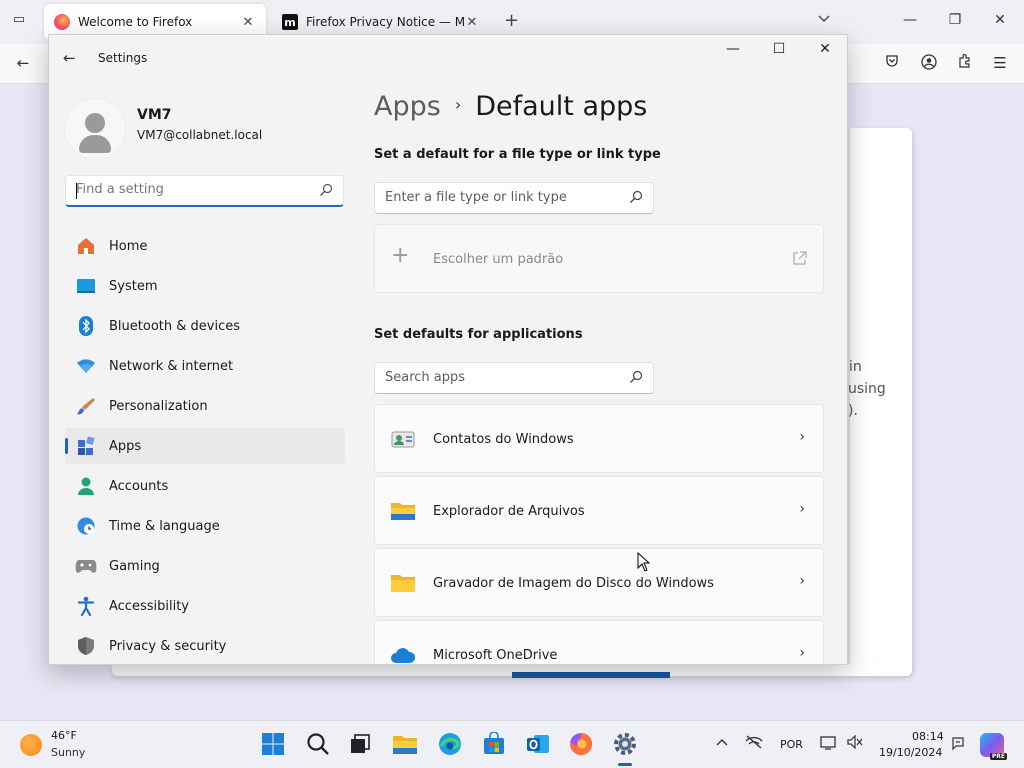 The height and width of the screenshot is (768, 1024). I want to click on sidebar-item-privacy: Privacy & security, so click(205, 646).